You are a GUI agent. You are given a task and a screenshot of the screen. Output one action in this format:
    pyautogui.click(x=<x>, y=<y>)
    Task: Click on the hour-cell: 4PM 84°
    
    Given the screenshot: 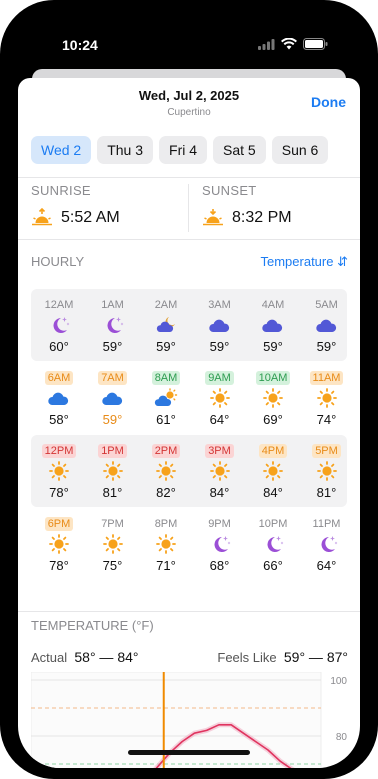 What is the action you would take?
    pyautogui.click(x=273, y=471)
    